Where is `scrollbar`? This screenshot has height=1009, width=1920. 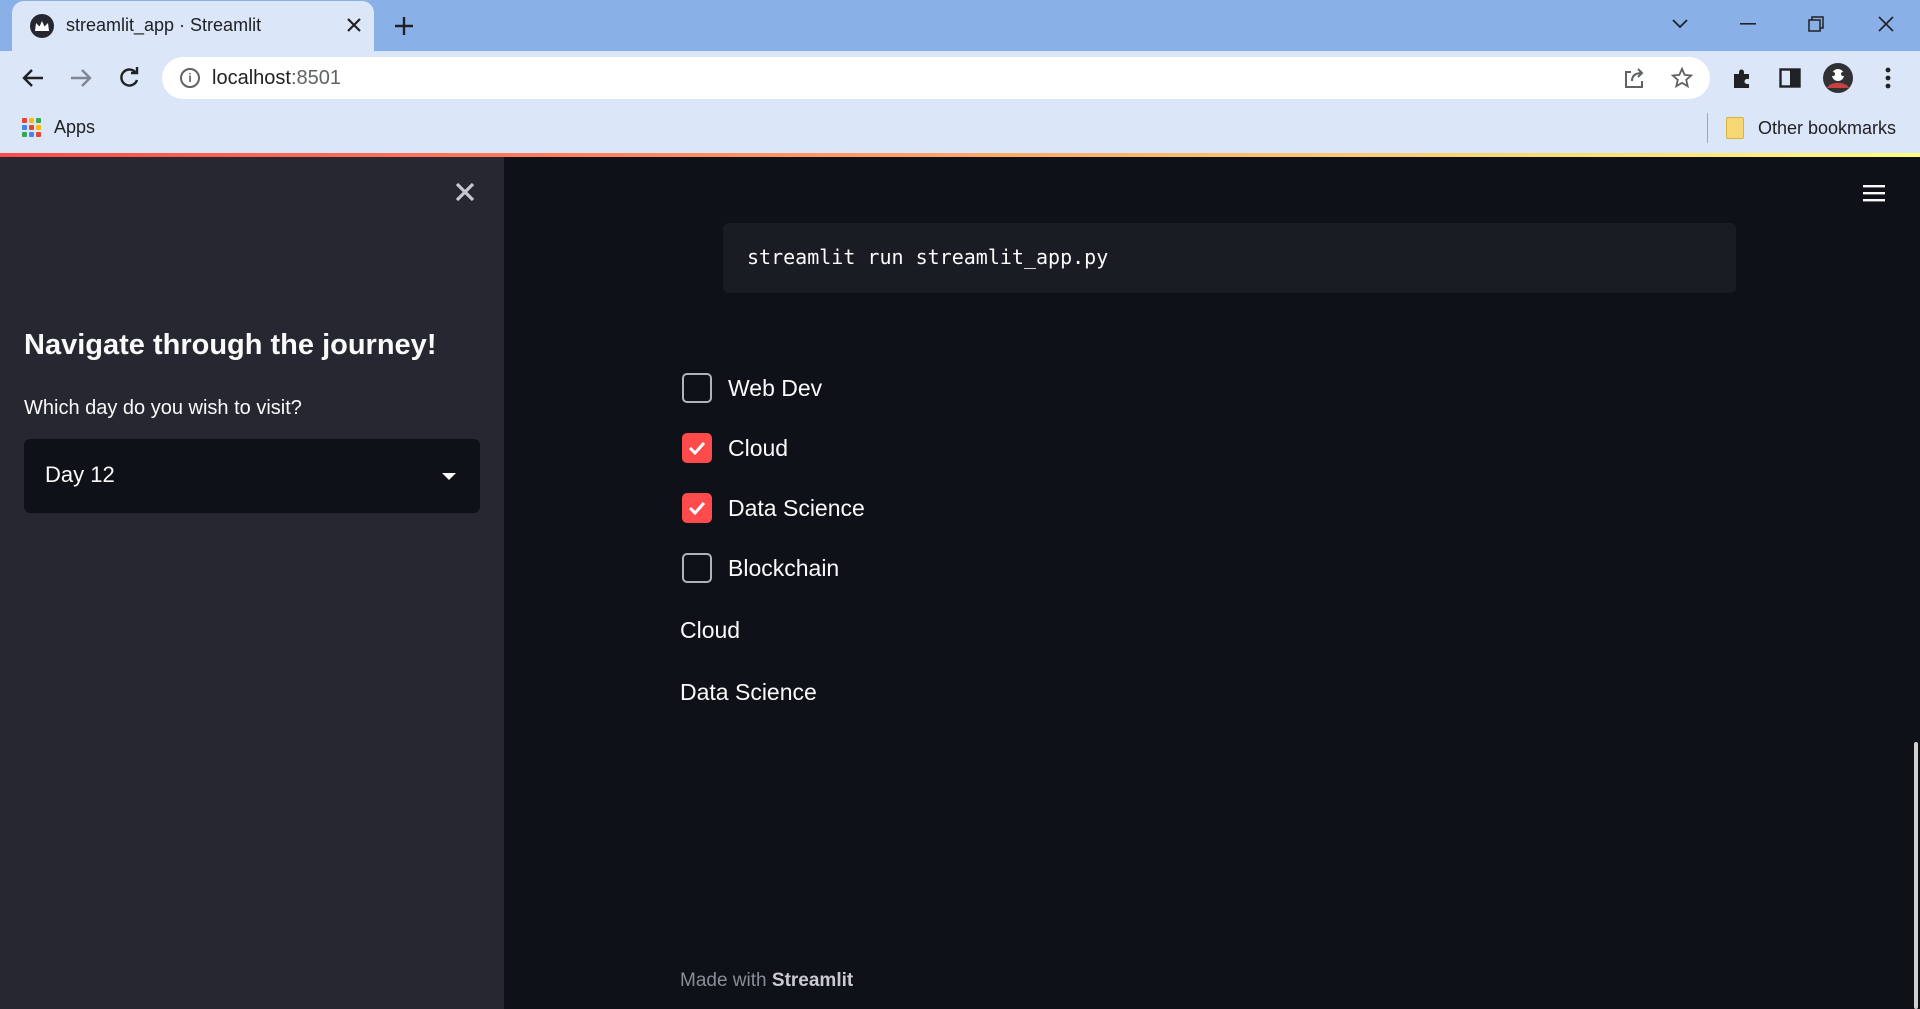 scrollbar is located at coordinates (1915, 583).